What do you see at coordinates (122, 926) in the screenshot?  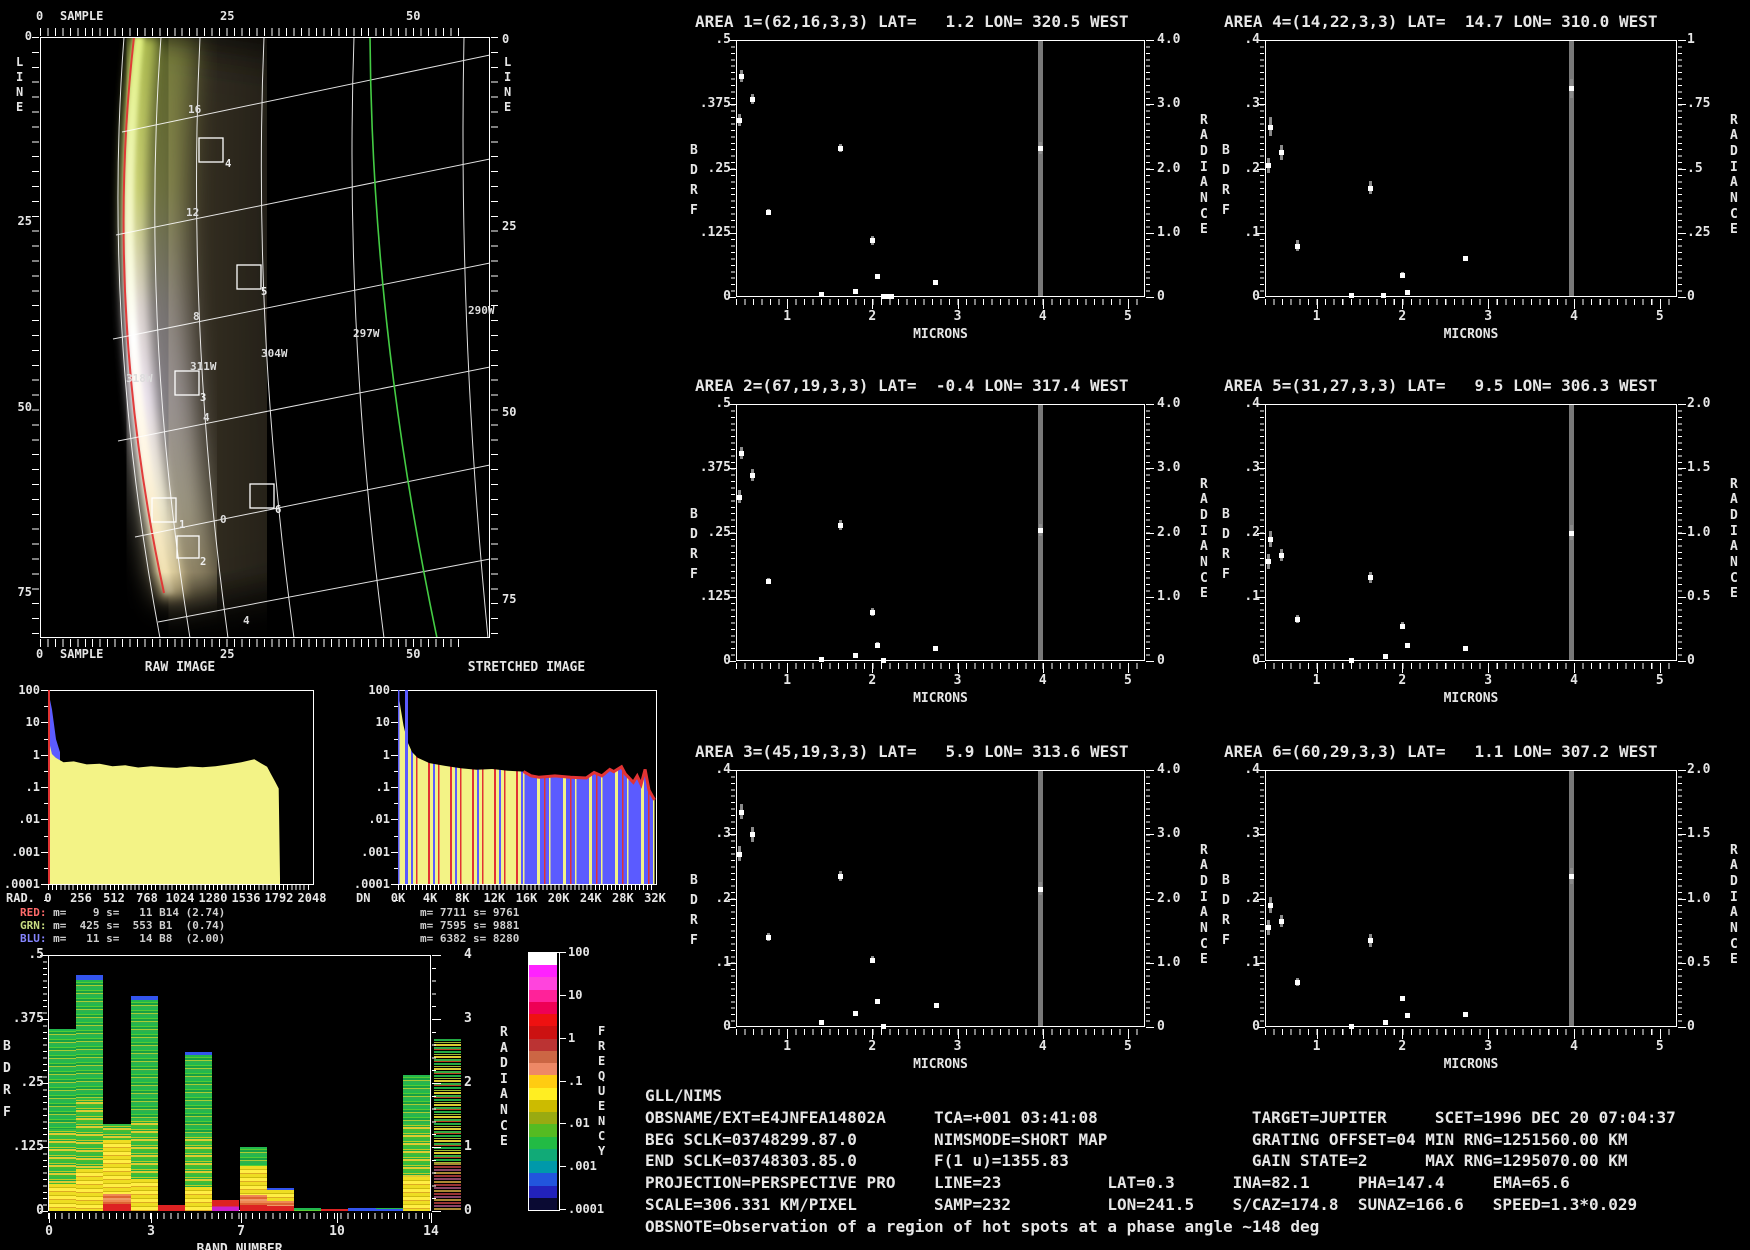 I see `rgb-stats-row: GRN: m= 425 s= 553 B1 (0.74)` at bounding box center [122, 926].